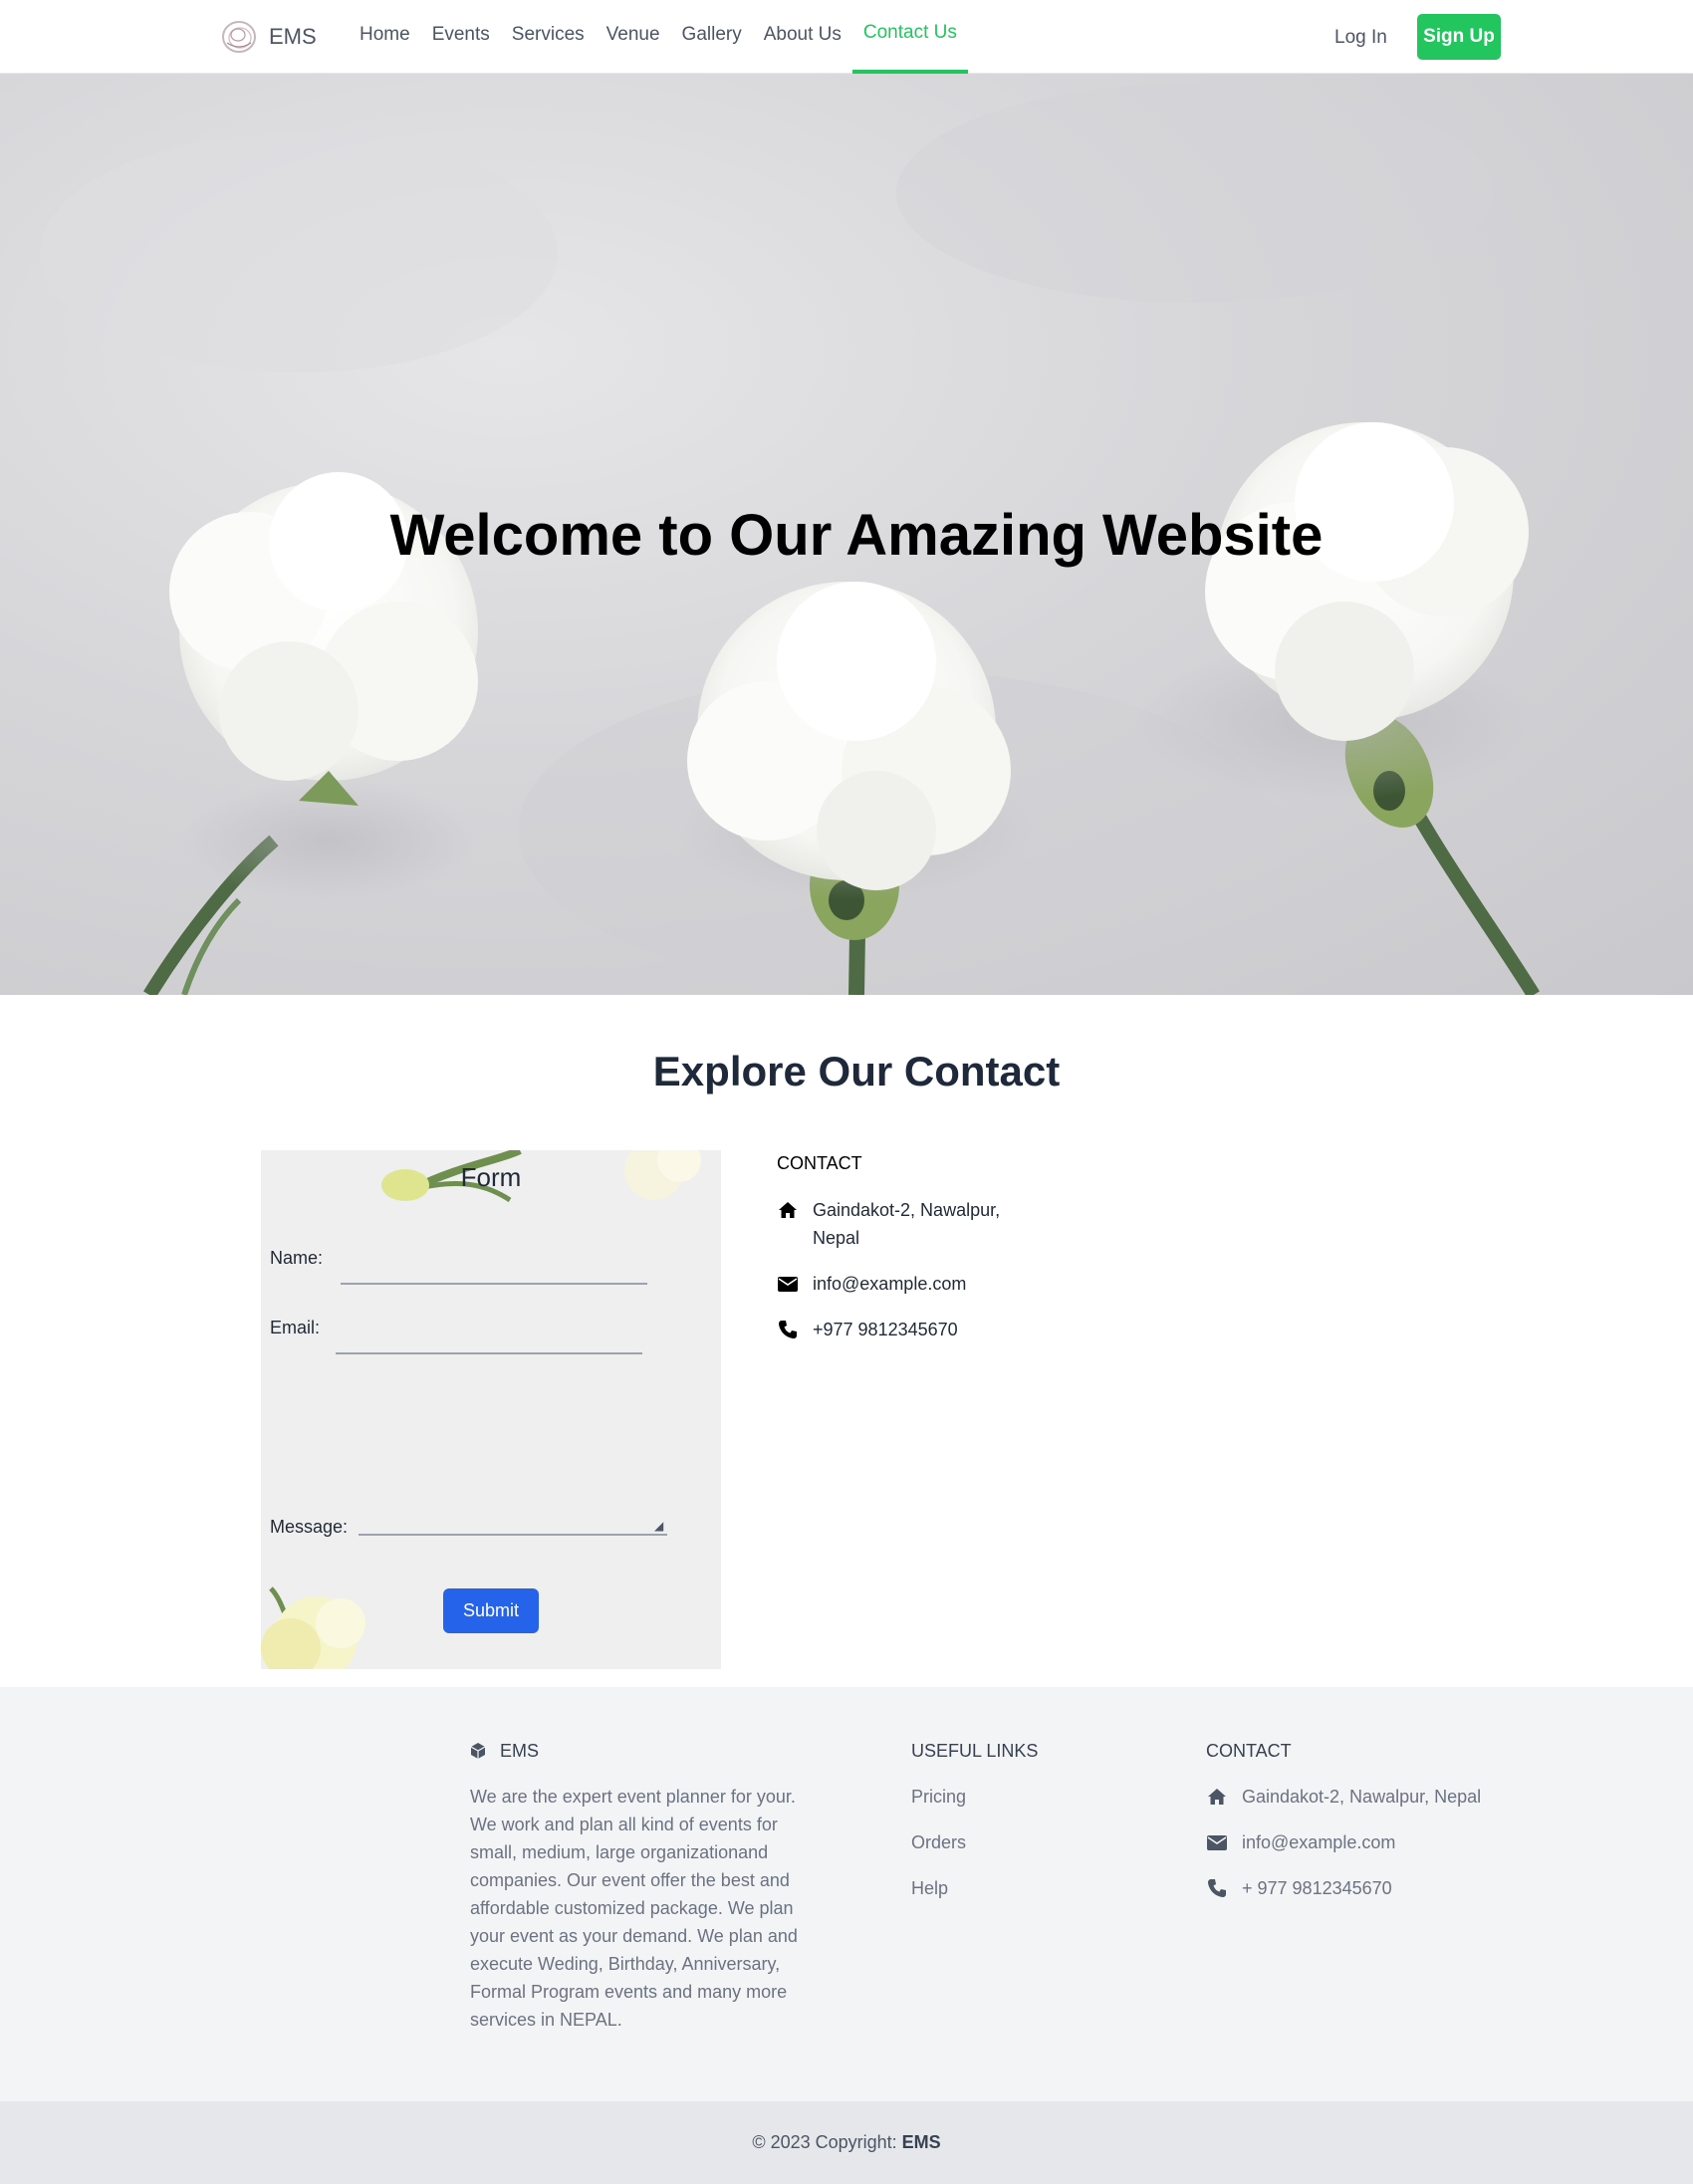  I want to click on nav-link-label: Venue, so click(632, 34).